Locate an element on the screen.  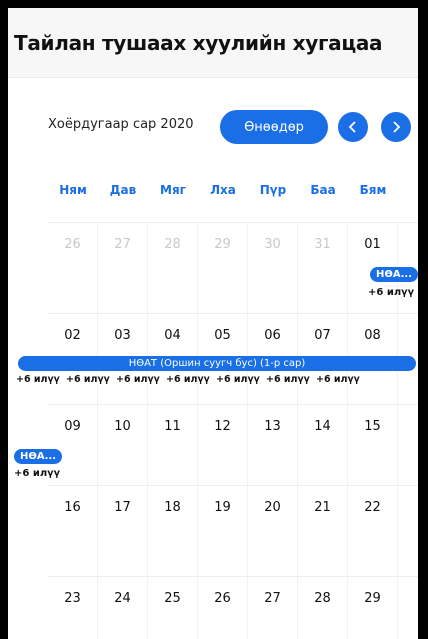
day-number: 13 is located at coordinates (272, 426).